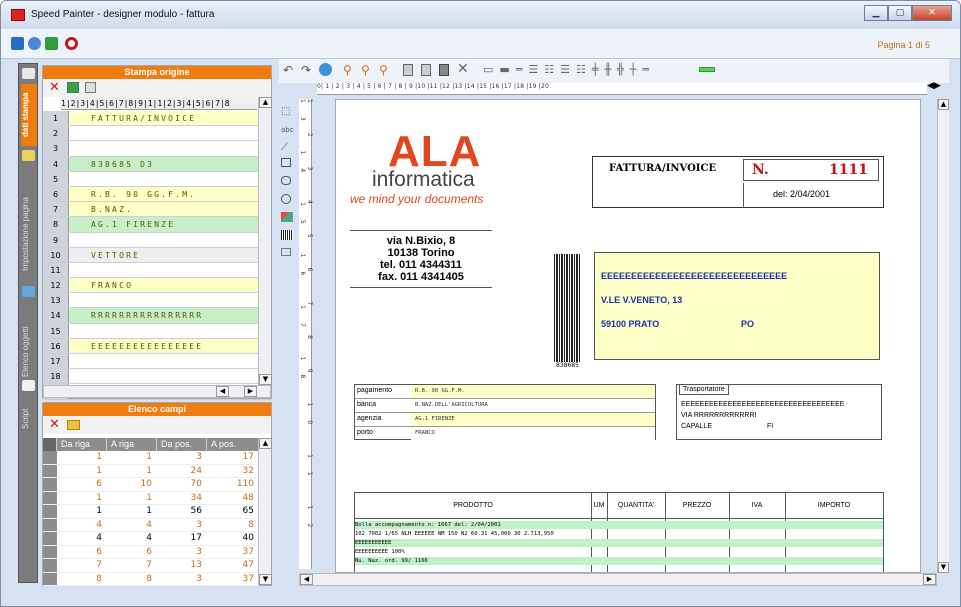 This screenshot has height=607, width=961. Describe the element at coordinates (284, 147) in the screenshot. I see `line-tool-icon: ⟋` at that location.